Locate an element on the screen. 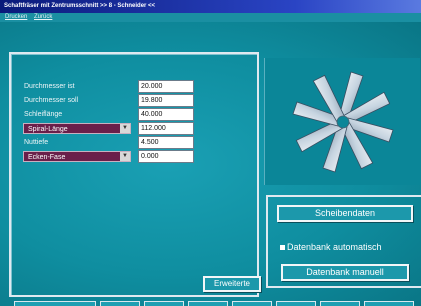  datenbank-automatisch-checkbox: Datenbank automatisch is located at coordinates (331, 247).